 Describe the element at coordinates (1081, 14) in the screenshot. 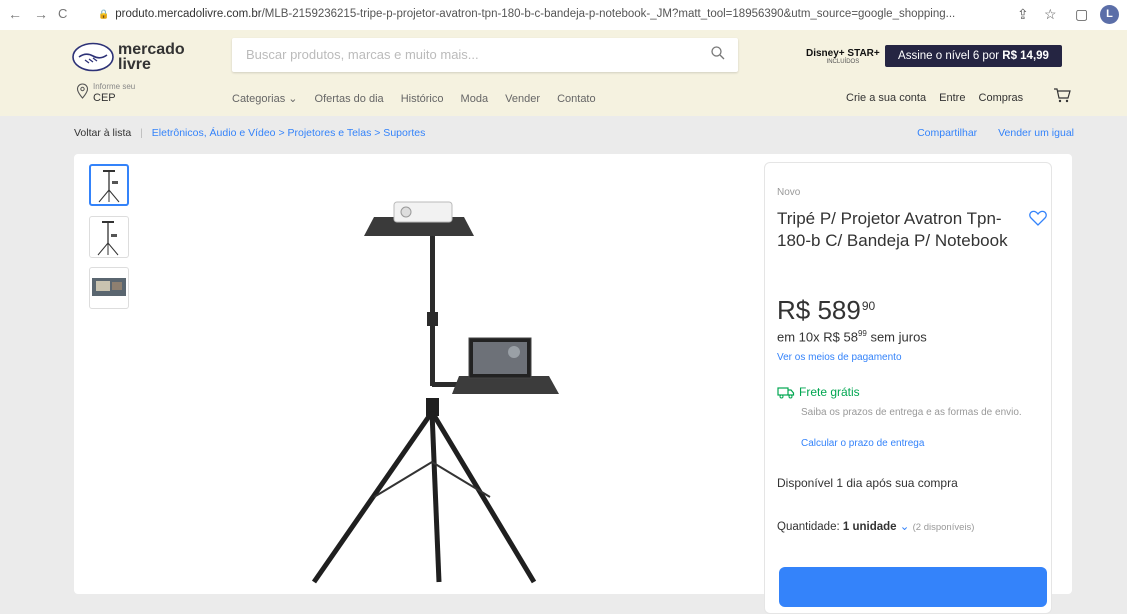

I see `tab-icon: ▢` at that location.